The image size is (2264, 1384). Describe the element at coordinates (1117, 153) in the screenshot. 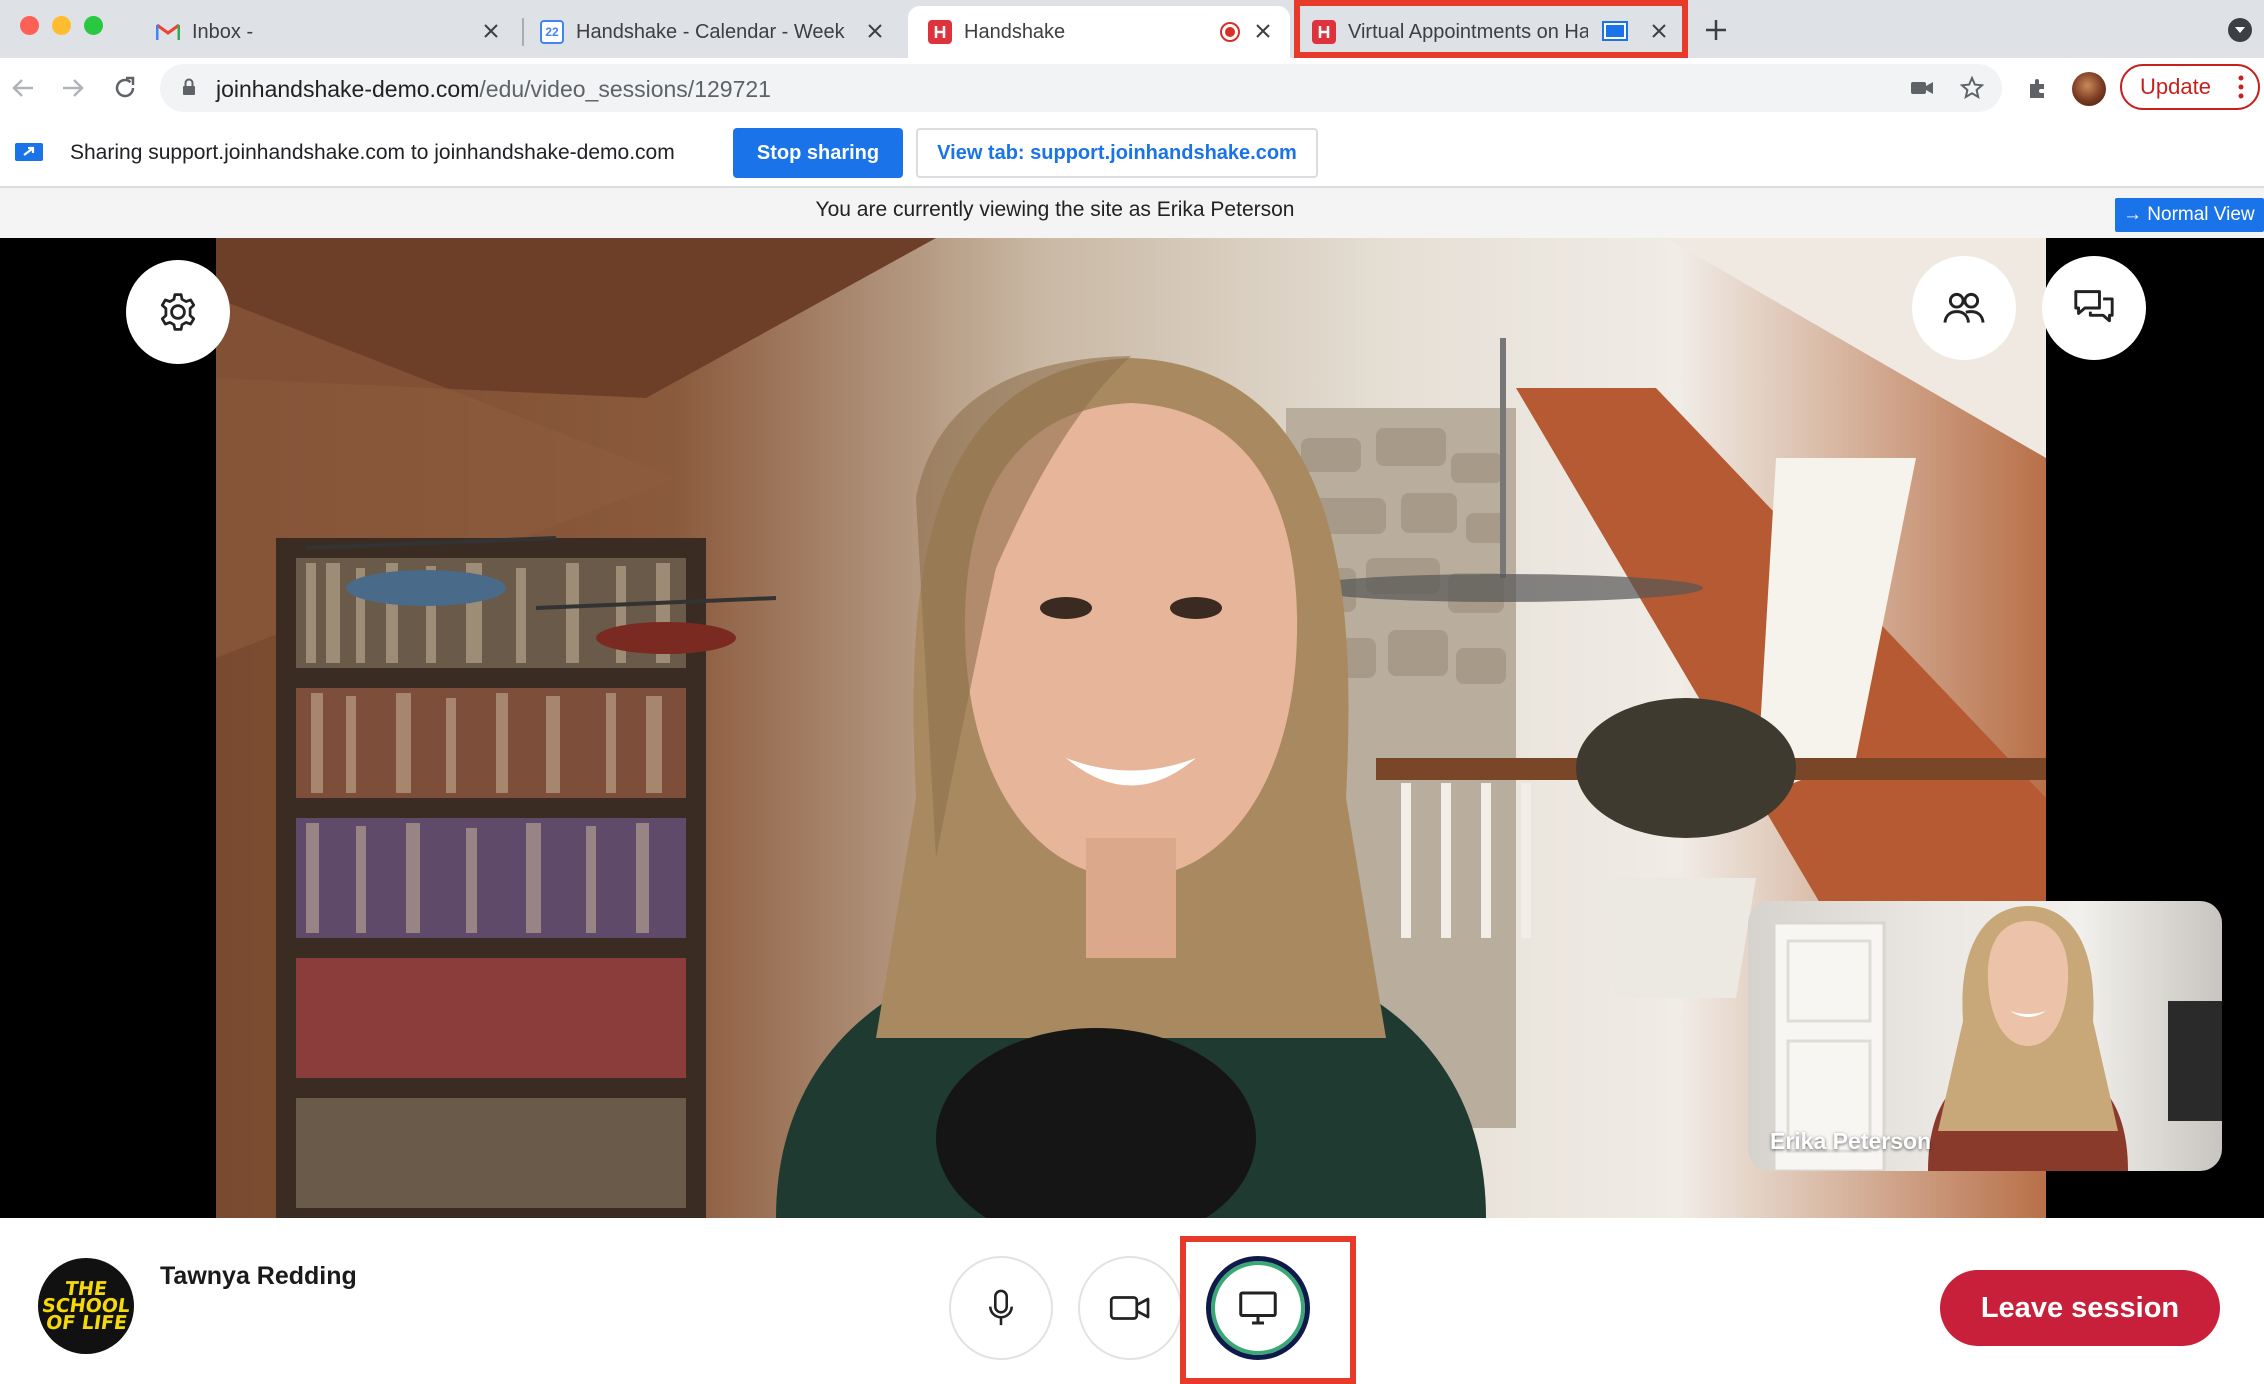

I see `view-tab-button: View tab: support.joinhandshake.com` at that location.